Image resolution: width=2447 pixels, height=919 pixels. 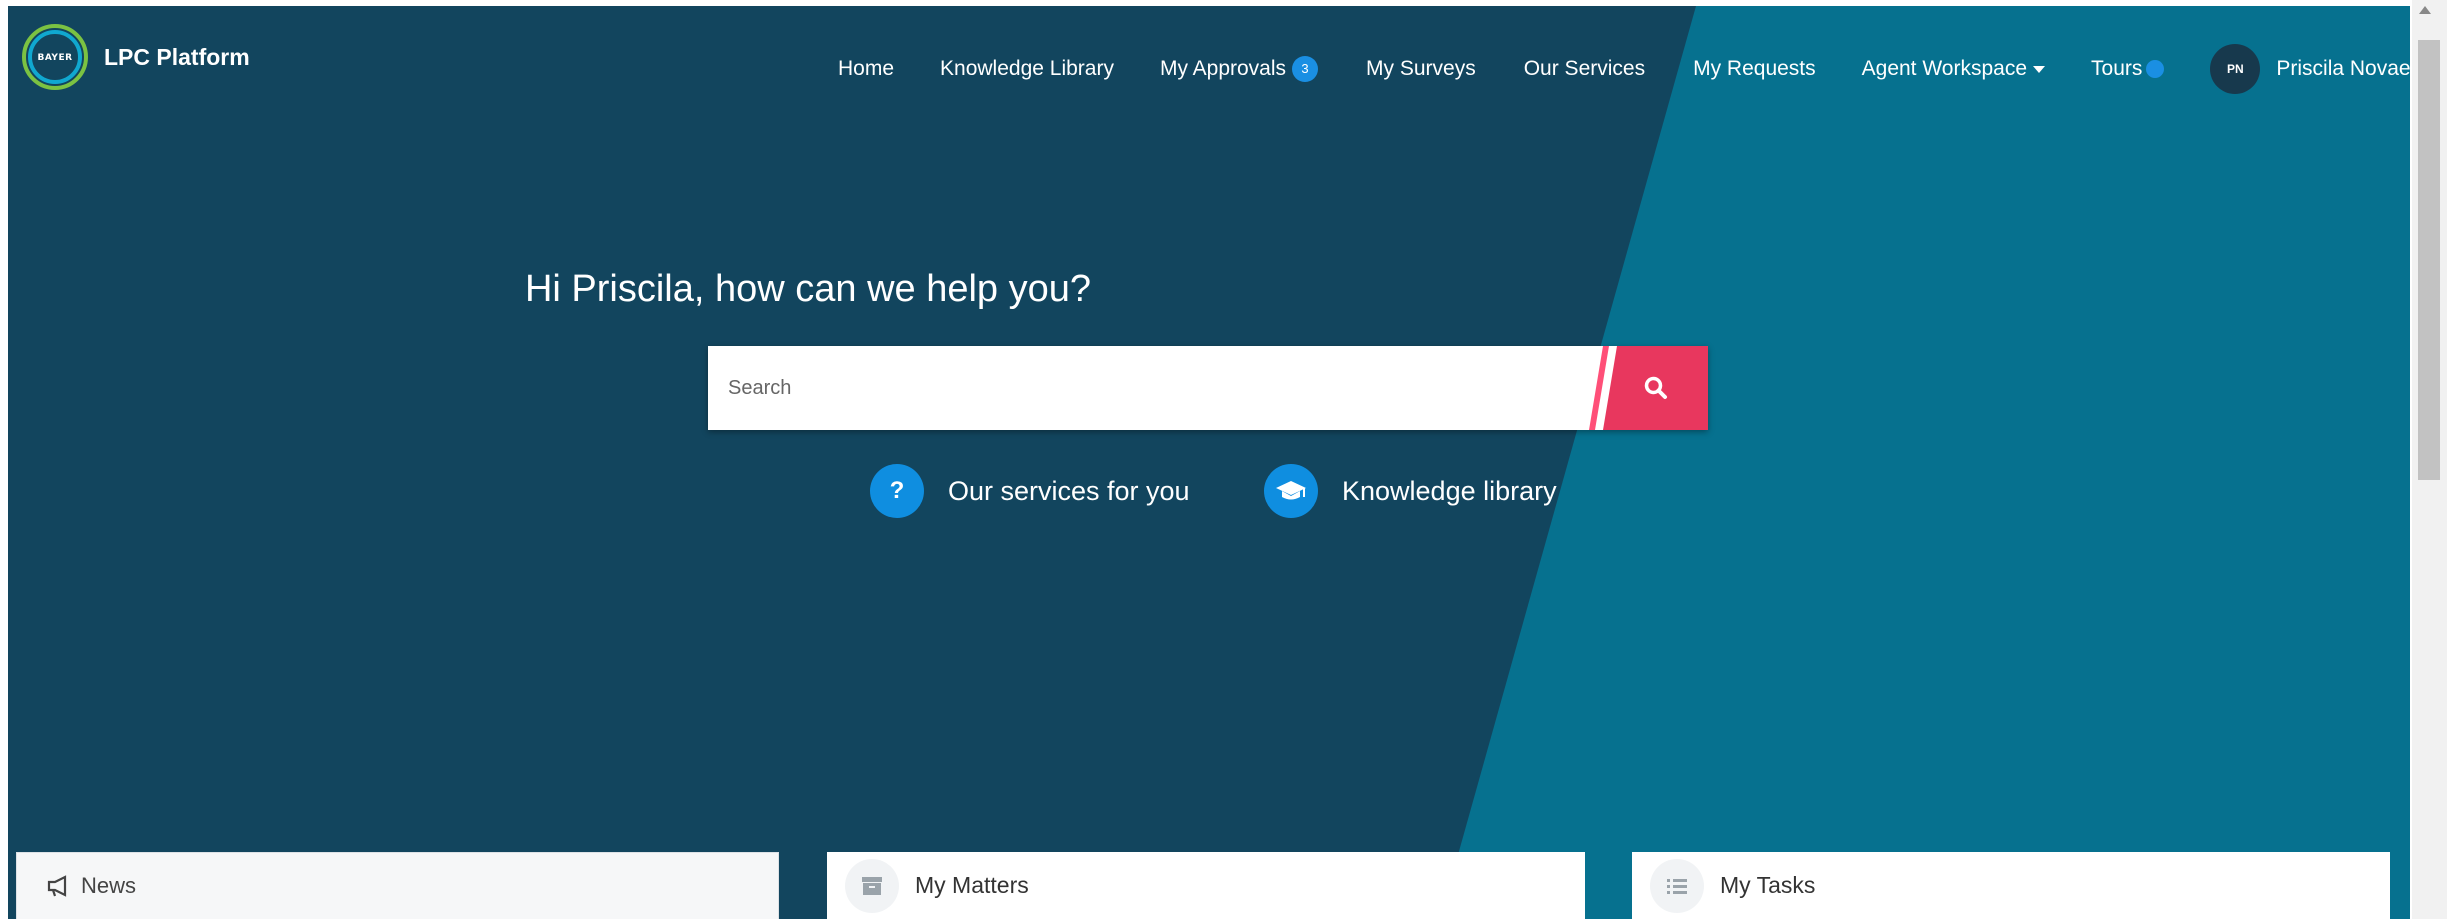 What do you see at coordinates (2343, 68) in the screenshot?
I see `user-name: Priscila Novaes` at bounding box center [2343, 68].